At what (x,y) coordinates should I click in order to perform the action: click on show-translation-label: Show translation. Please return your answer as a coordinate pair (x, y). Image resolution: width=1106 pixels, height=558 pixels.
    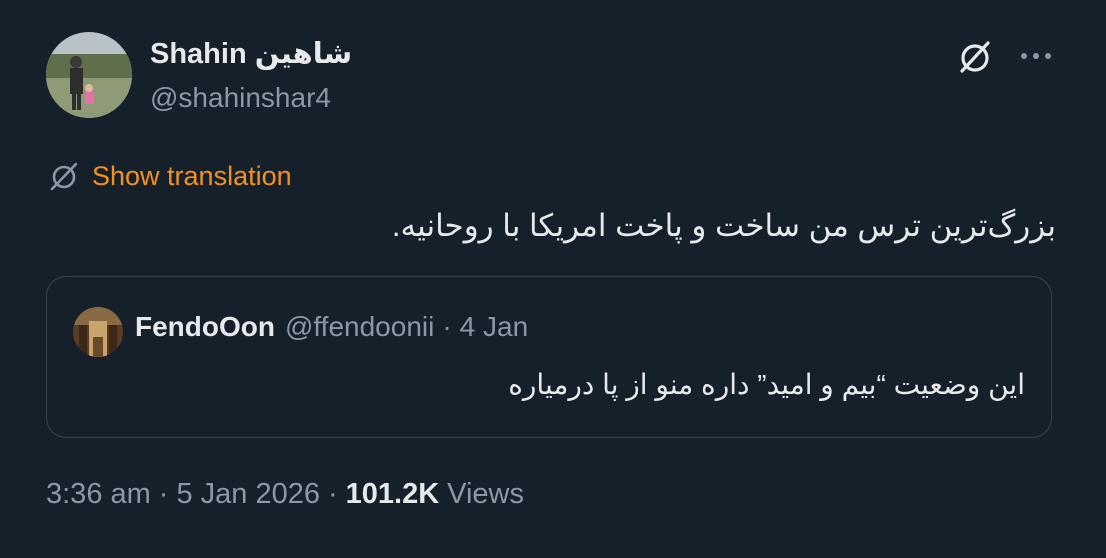
    Looking at the image, I should click on (192, 176).